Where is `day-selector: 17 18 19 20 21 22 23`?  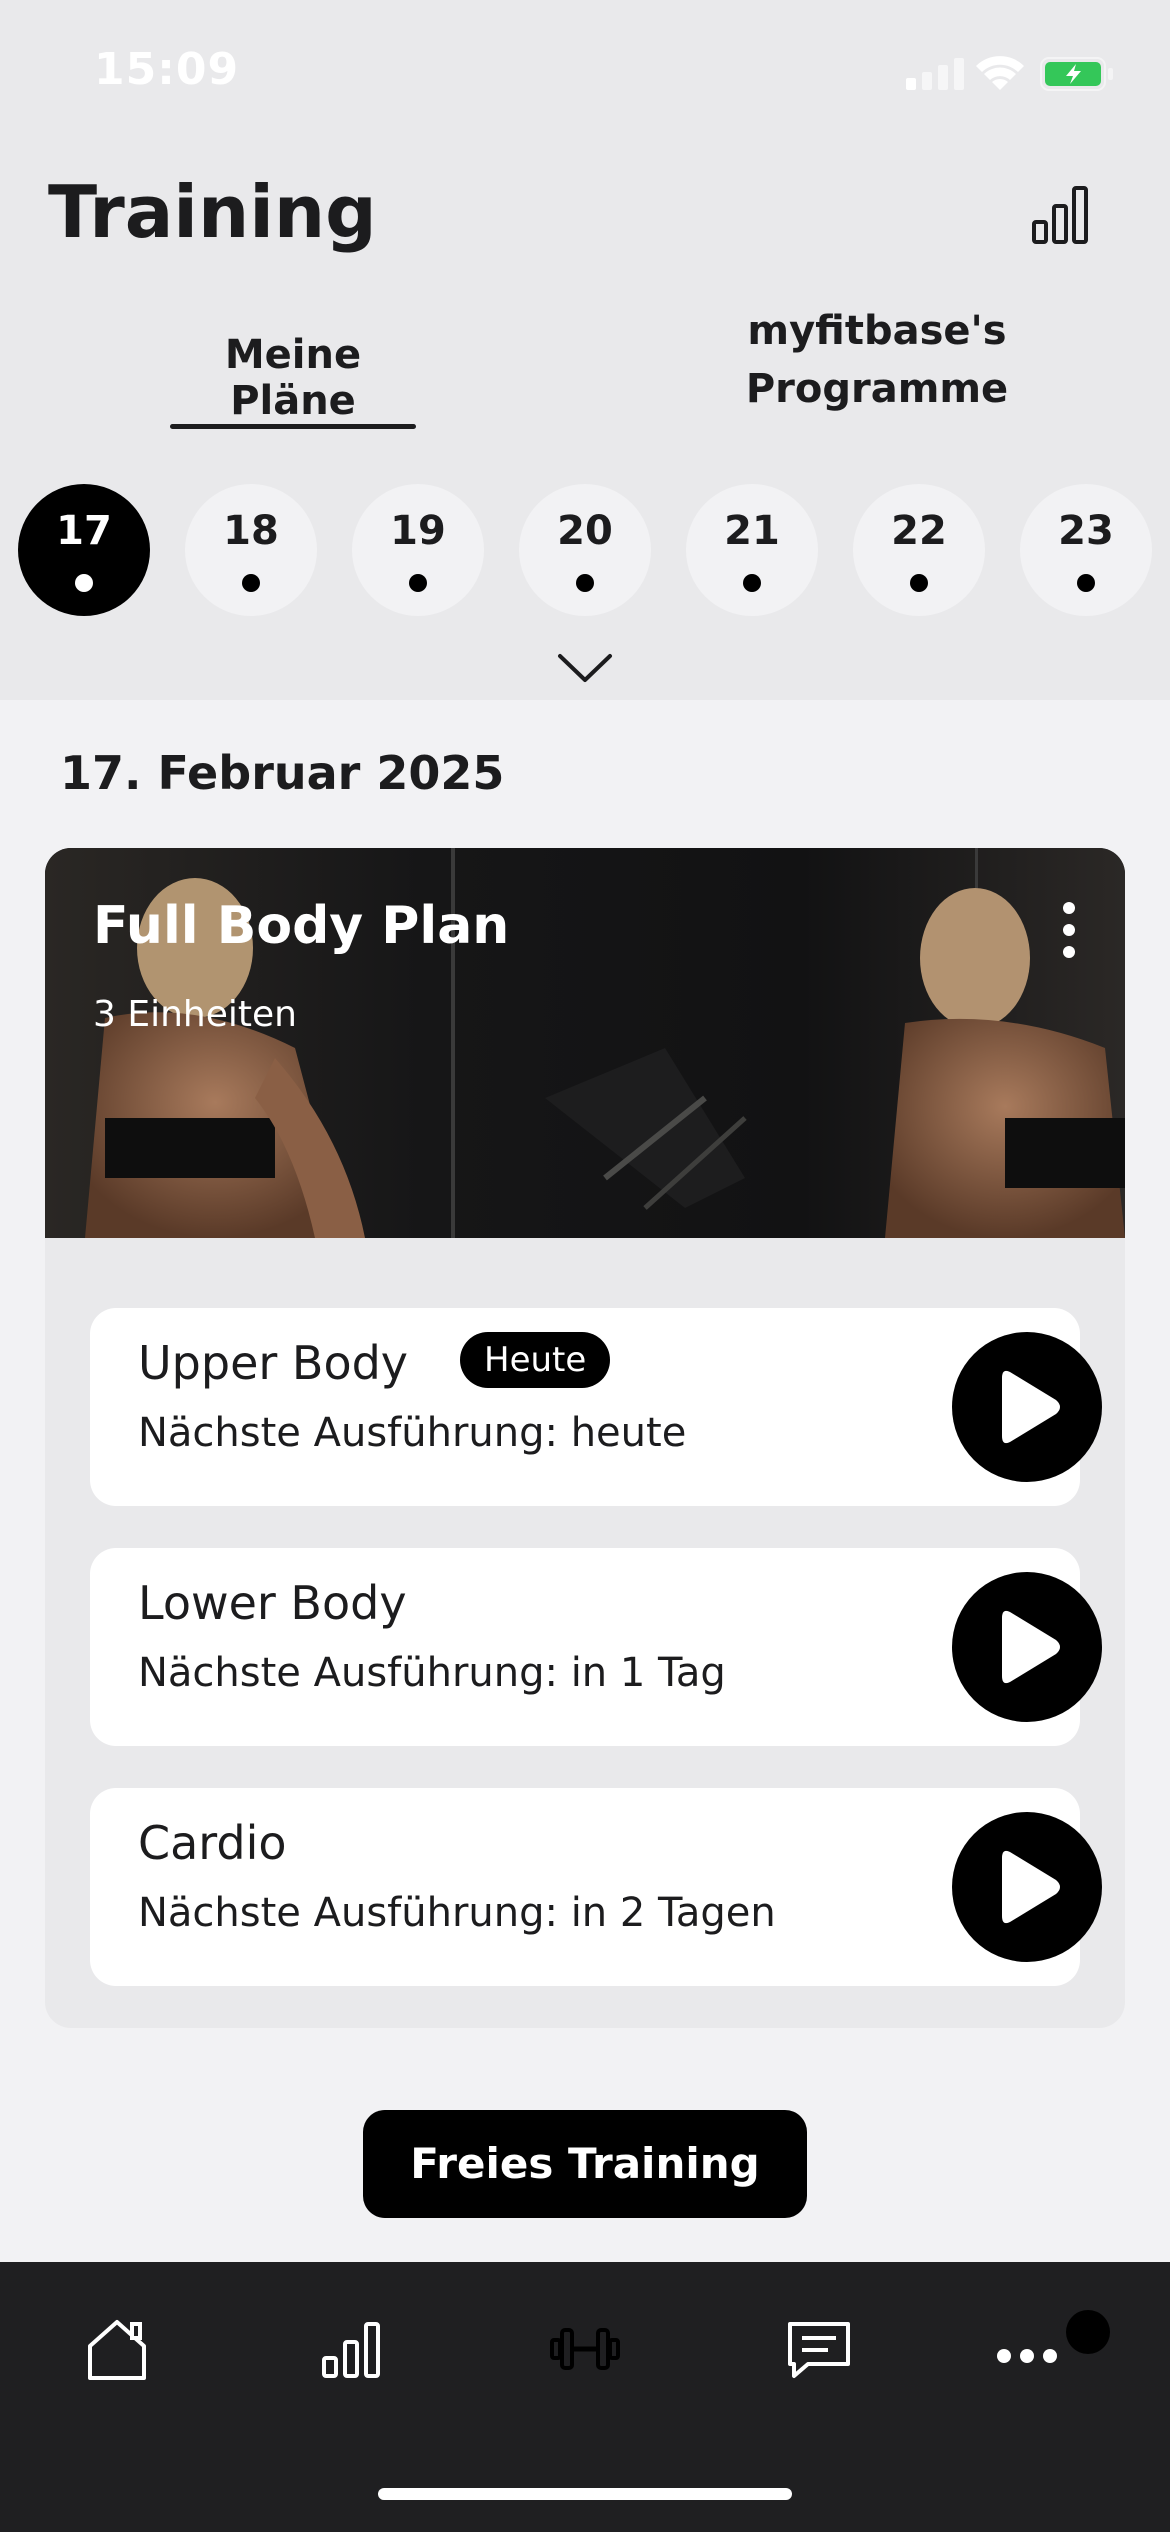
day-selector: 17 18 19 20 21 22 23 is located at coordinates (585, 551).